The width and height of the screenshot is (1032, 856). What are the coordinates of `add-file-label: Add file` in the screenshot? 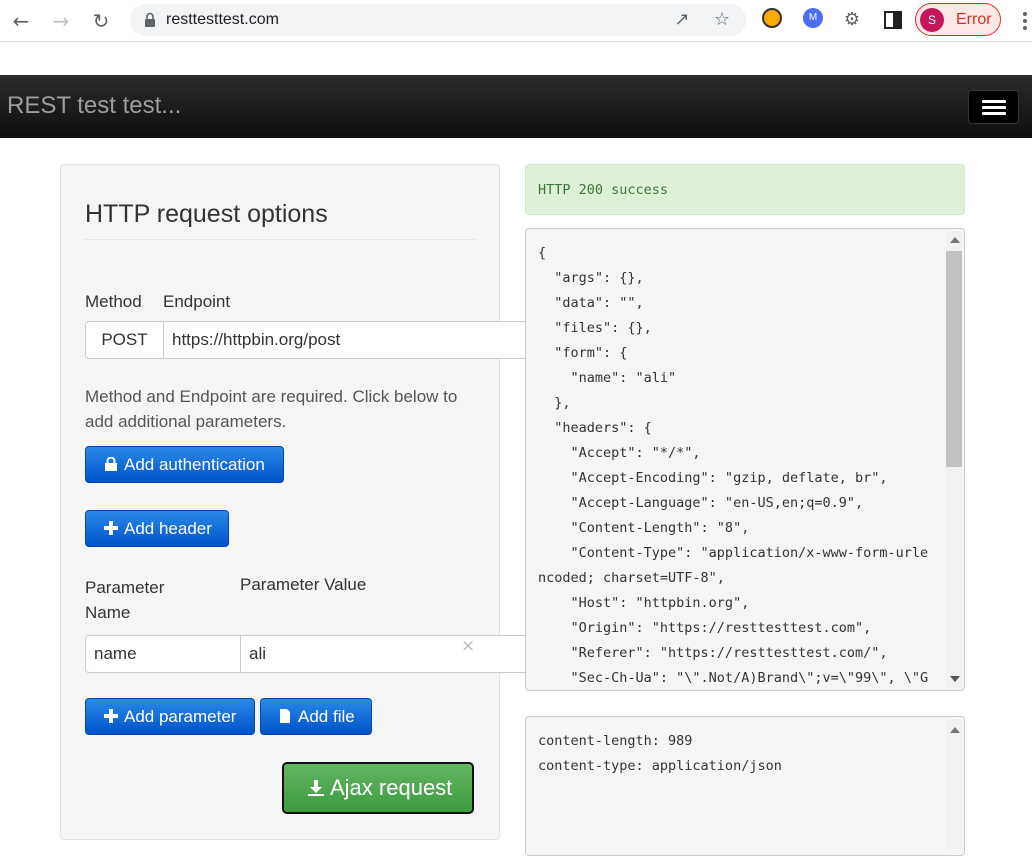 It's located at (326, 716).